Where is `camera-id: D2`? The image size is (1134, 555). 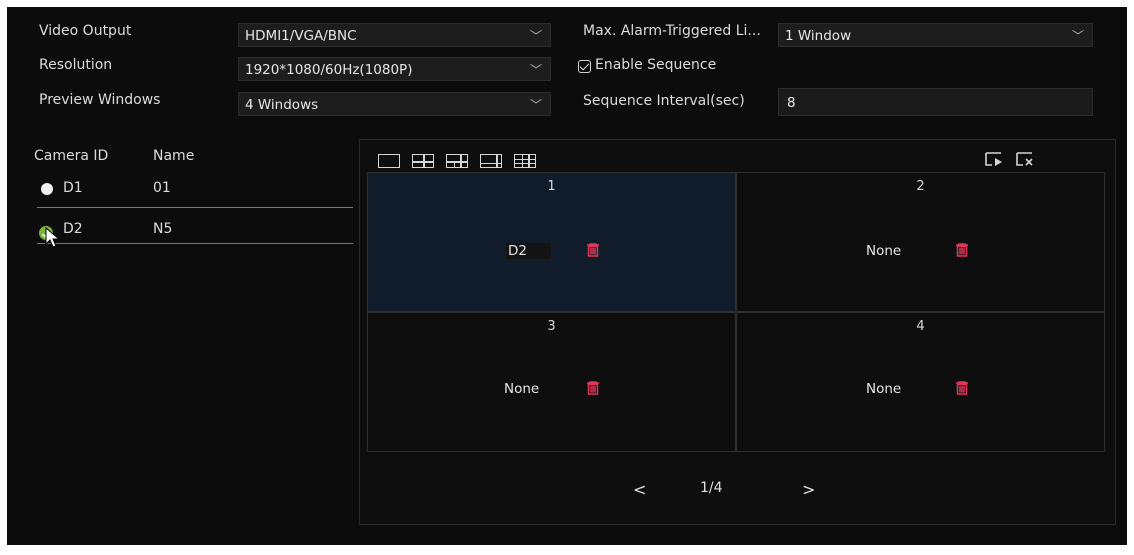 camera-id: D2 is located at coordinates (73, 229).